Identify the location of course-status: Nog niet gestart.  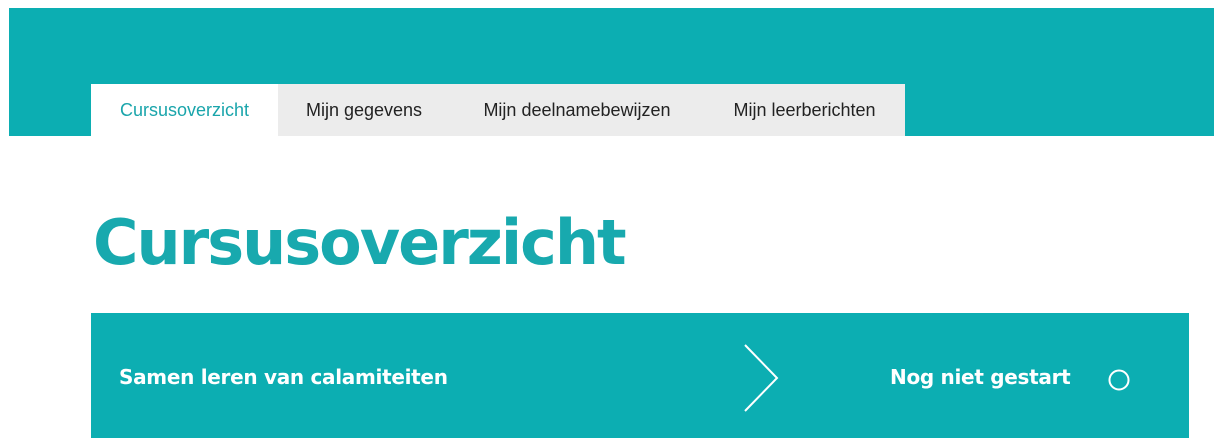
(980, 377).